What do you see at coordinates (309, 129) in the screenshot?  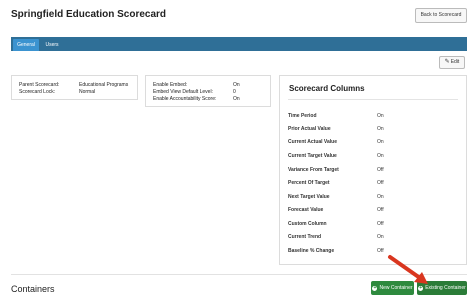 I see `column-label: Prior Actual Value` at bounding box center [309, 129].